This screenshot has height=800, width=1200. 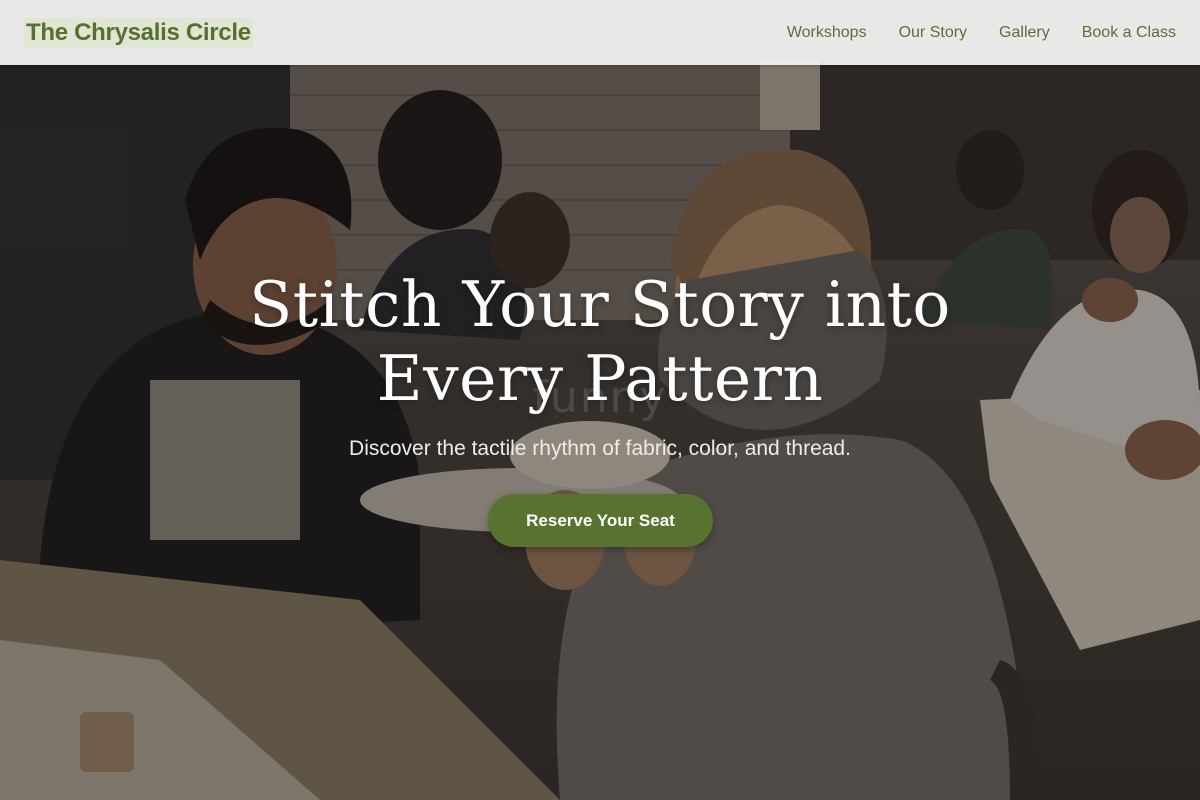 What do you see at coordinates (600, 520) in the screenshot?
I see `reserve-seat-button: Reserve Your Seat` at bounding box center [600, 520].